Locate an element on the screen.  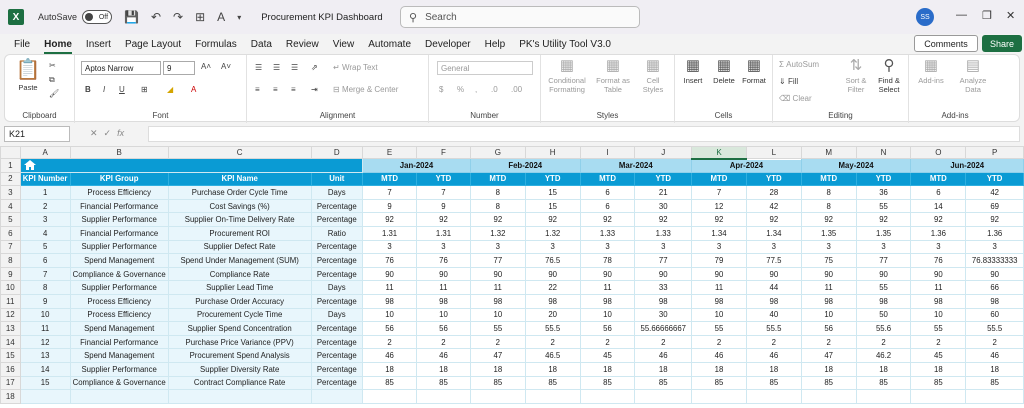
data-cell: Days is located at coordinates (337, 192).